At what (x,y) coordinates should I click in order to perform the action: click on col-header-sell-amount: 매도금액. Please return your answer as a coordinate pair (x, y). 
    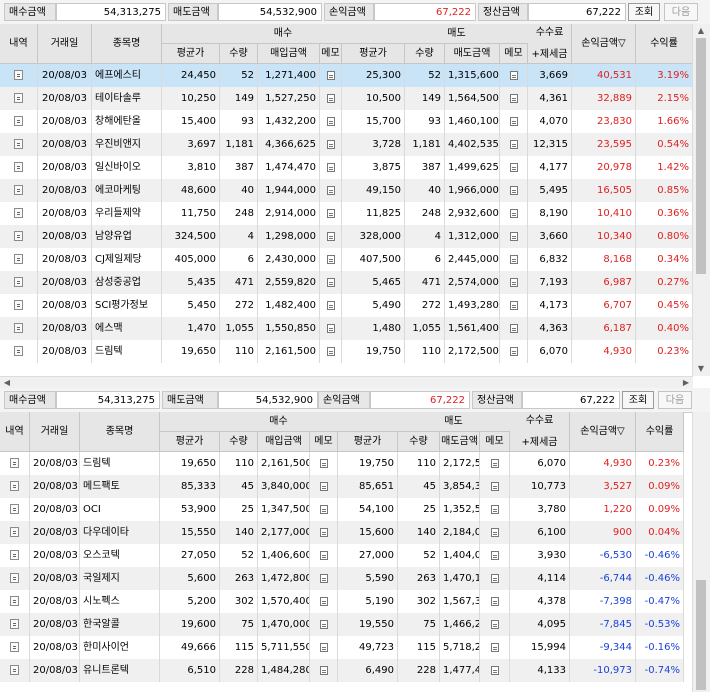
    Looking at the image, I should click on (460, 442).